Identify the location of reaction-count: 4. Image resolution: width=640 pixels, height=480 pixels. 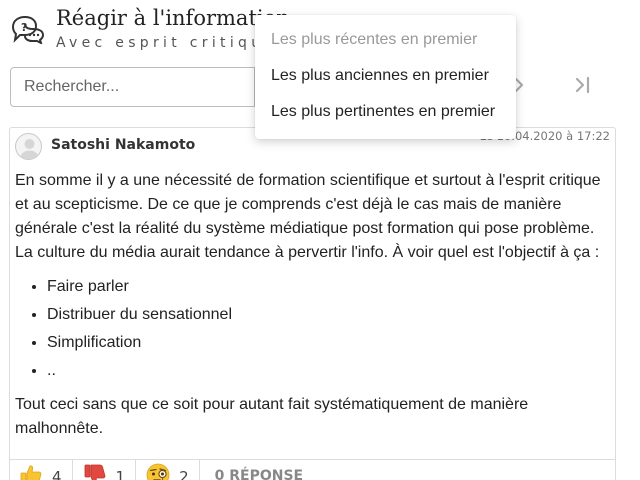
(57, 474).